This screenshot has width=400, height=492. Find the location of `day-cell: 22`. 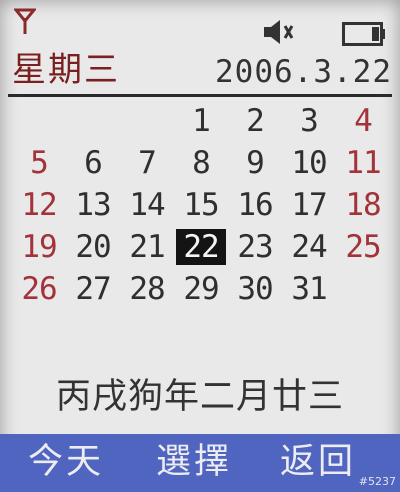

day-cell: 22 is located at coordinates (201, 247).